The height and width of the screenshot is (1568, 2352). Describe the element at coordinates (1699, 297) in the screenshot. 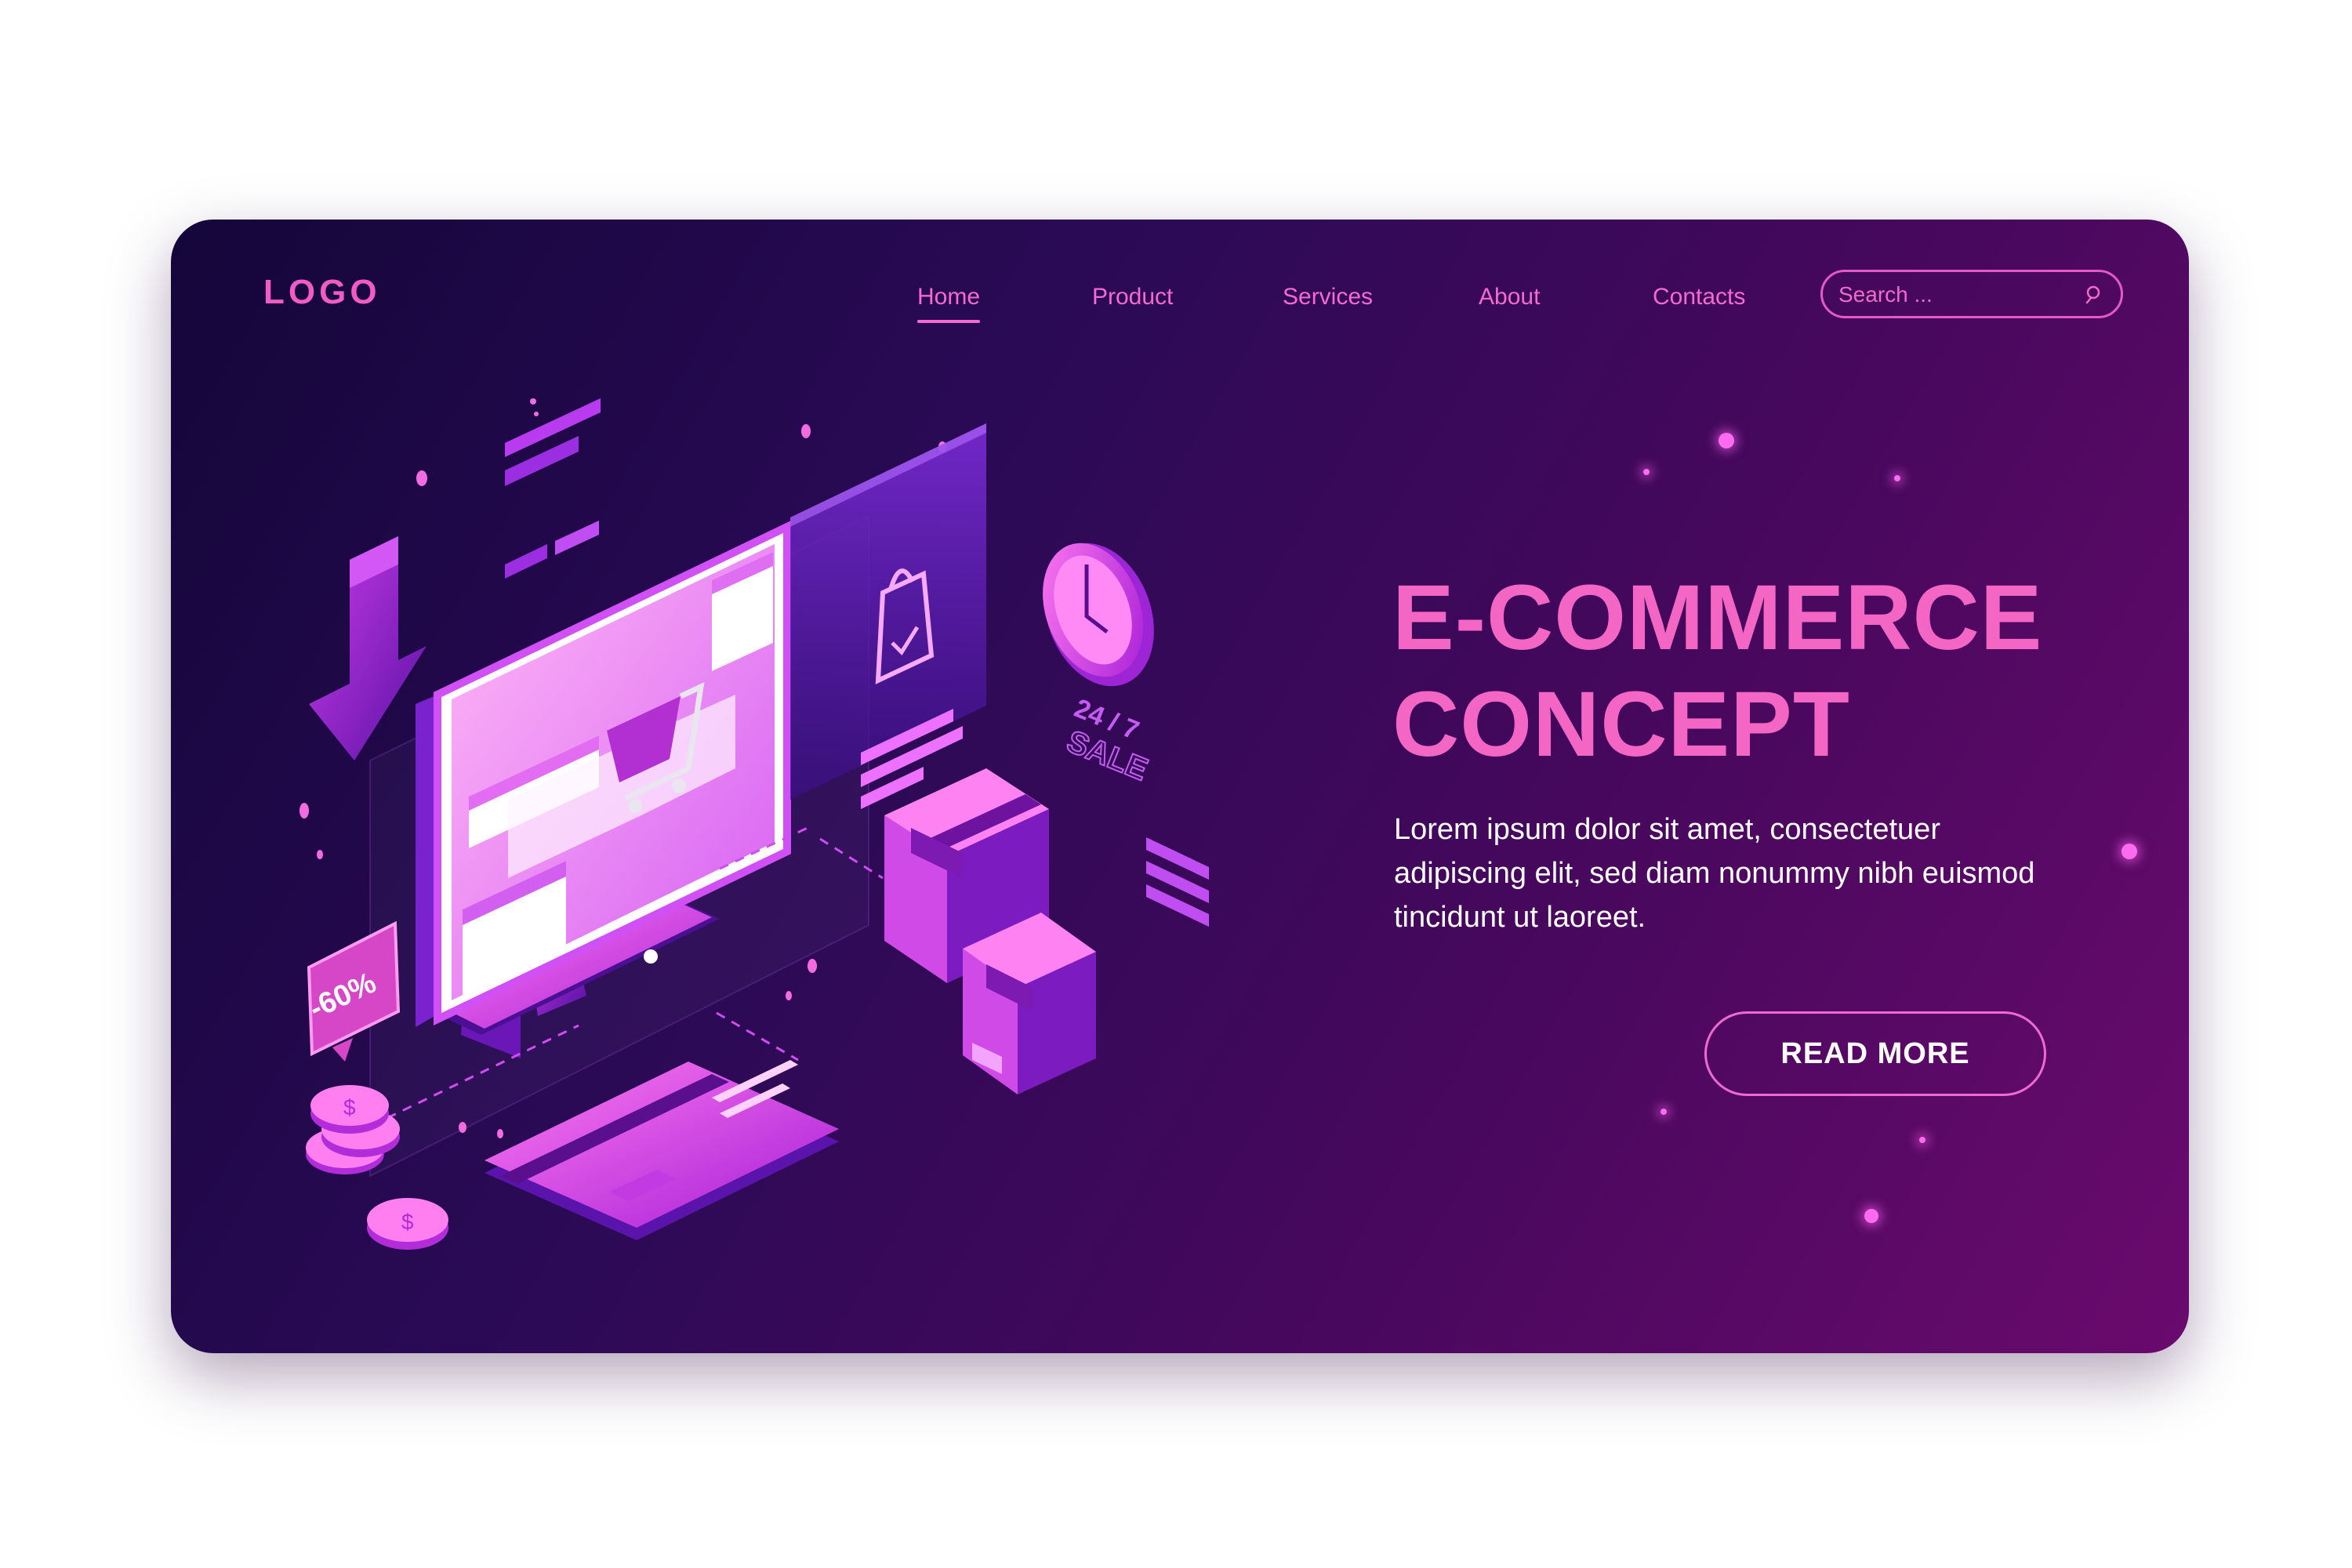

I see `nav-contacts: Contacts` at that location.